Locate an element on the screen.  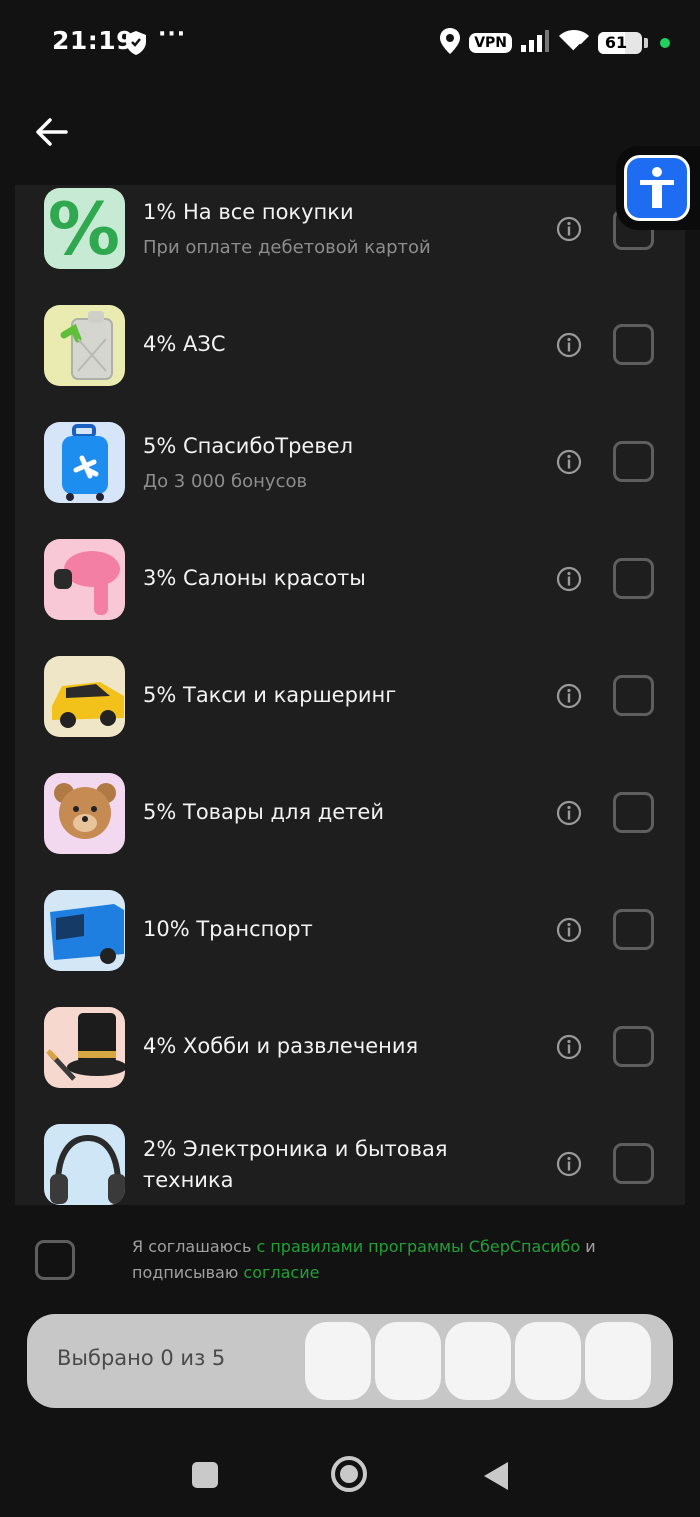
percent-icon: % is located at coordinates (84, 228).